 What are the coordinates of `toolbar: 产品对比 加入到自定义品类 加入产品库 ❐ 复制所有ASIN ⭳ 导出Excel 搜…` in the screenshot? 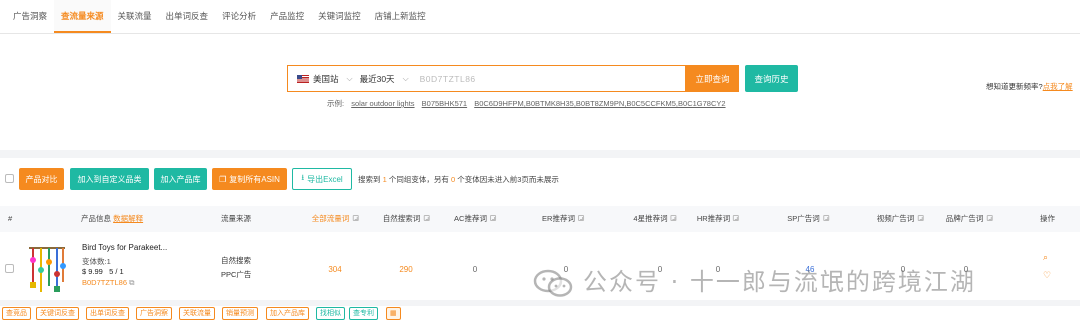 It's located at (540, 179).